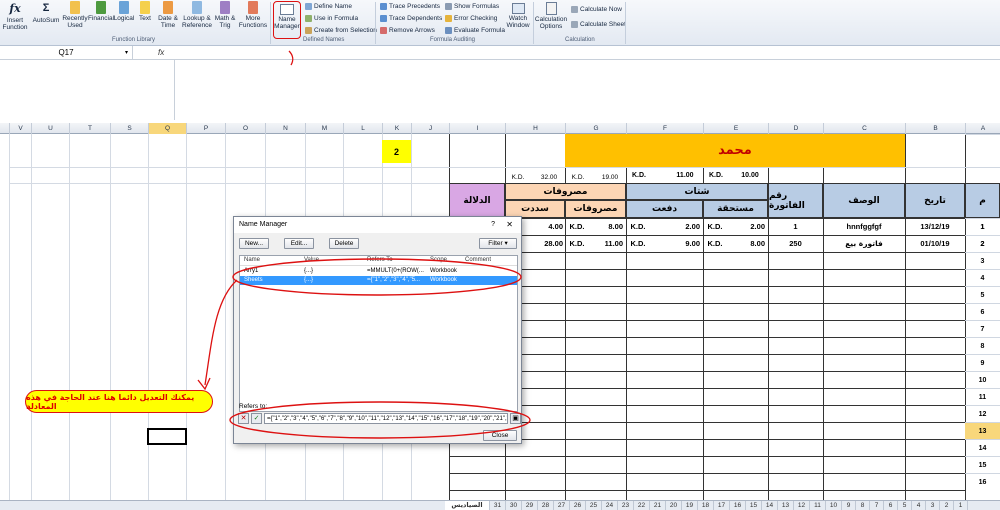 Image resolution: width=1000 pixels, height=510 pixels. Describe the element at coordinates (562, 505) in the screenshot. I see `sheet-tab: 27` at that location.